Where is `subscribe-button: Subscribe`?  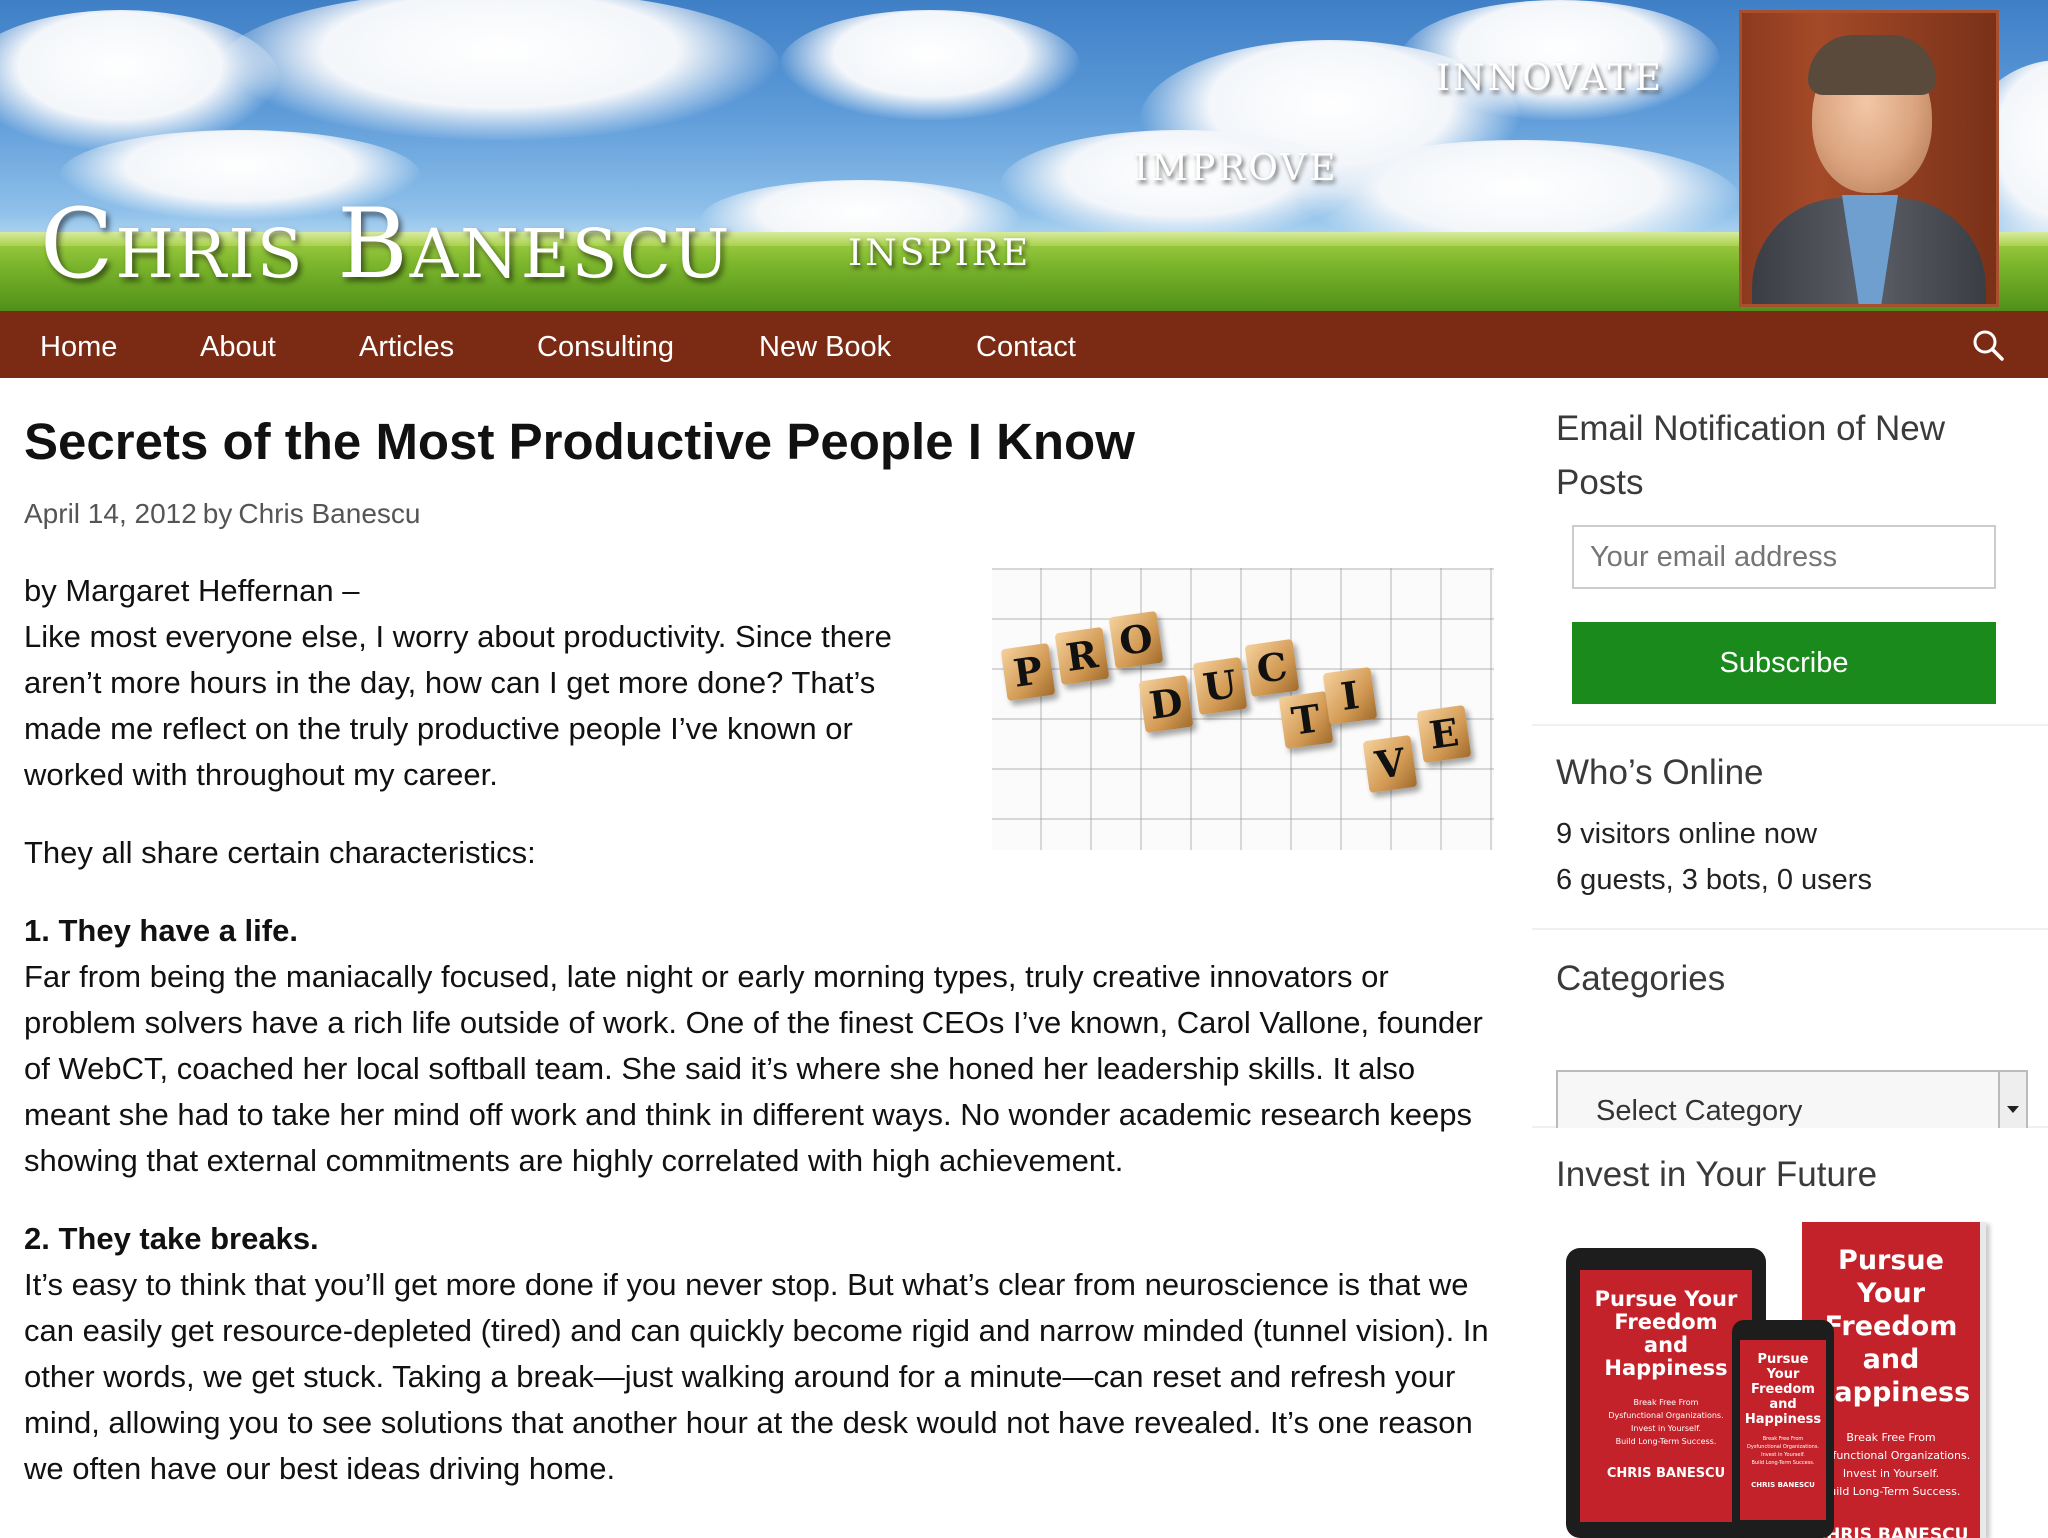
subscribe-button: Subscribe is located at coordinates (1784, 663).